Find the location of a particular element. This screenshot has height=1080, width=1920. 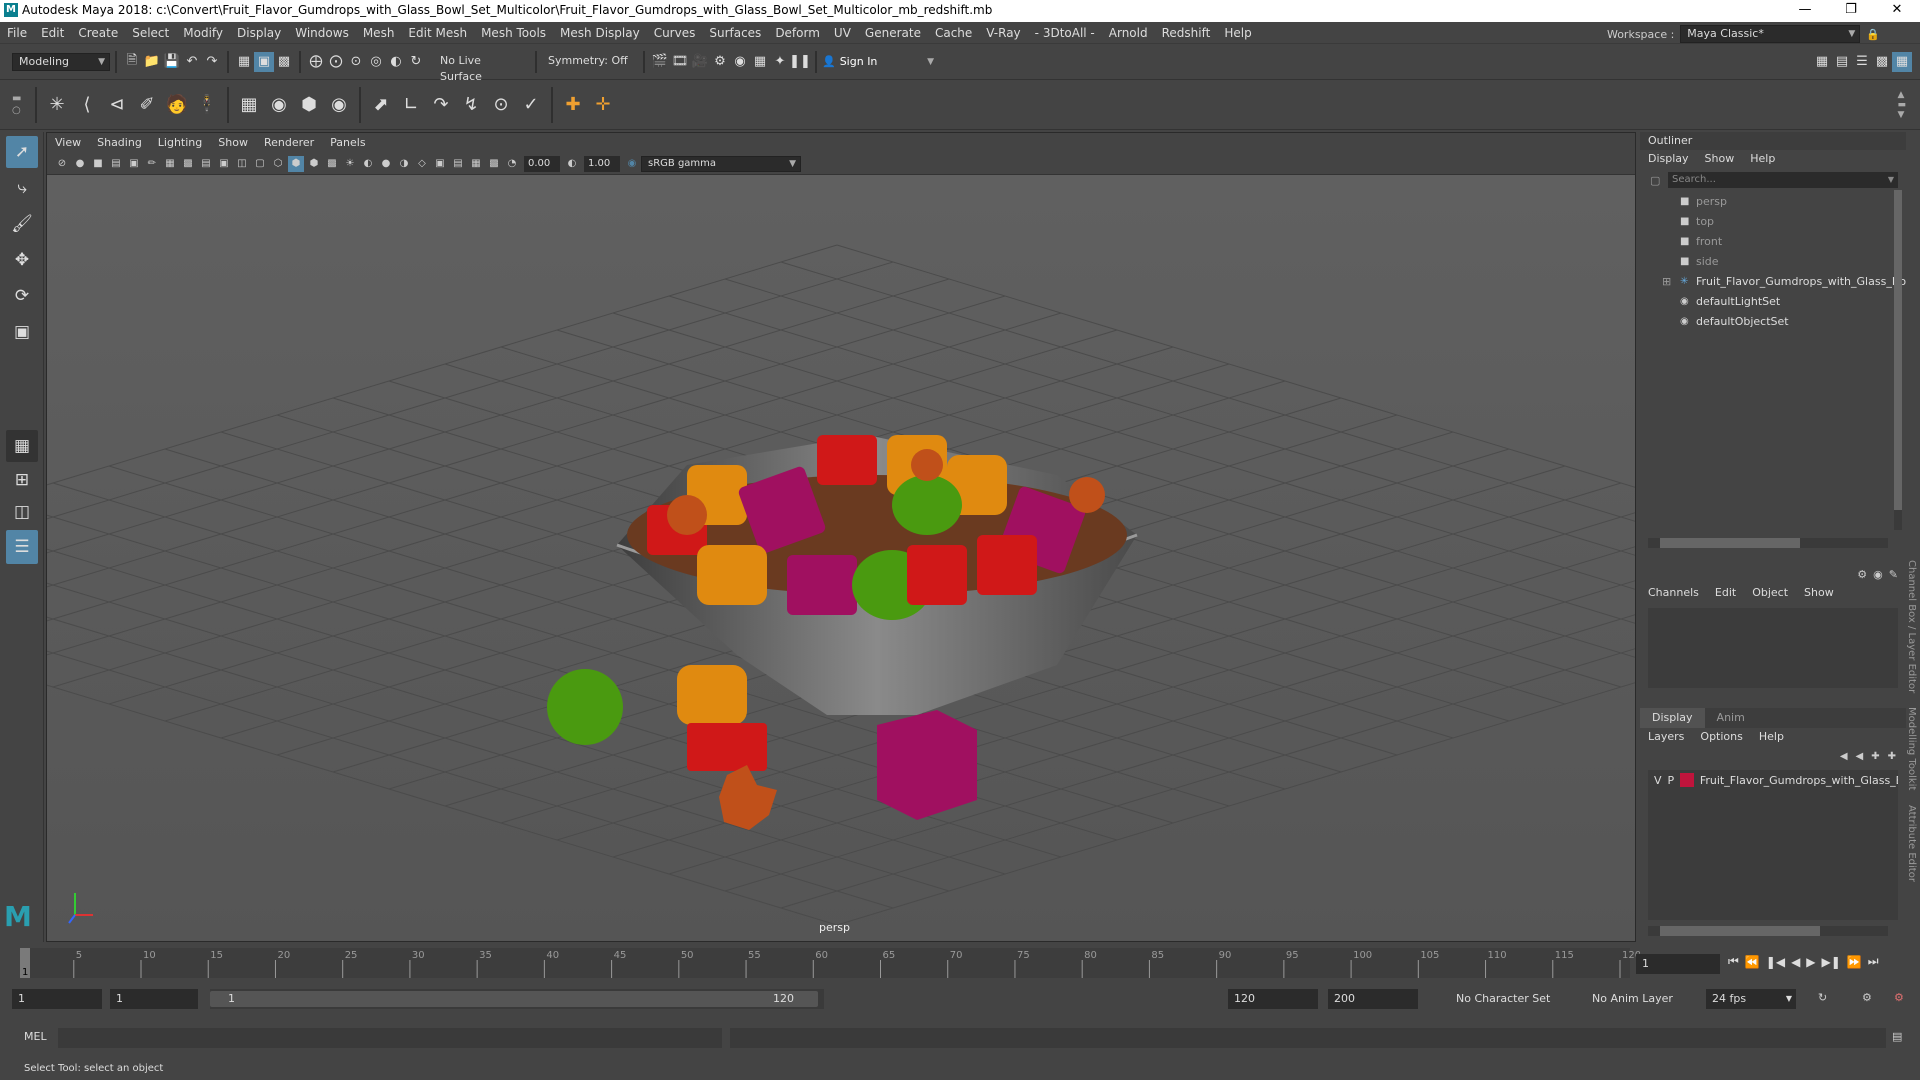

lasso-tool-icon: ⤷ is located at coordinates (22, 188).